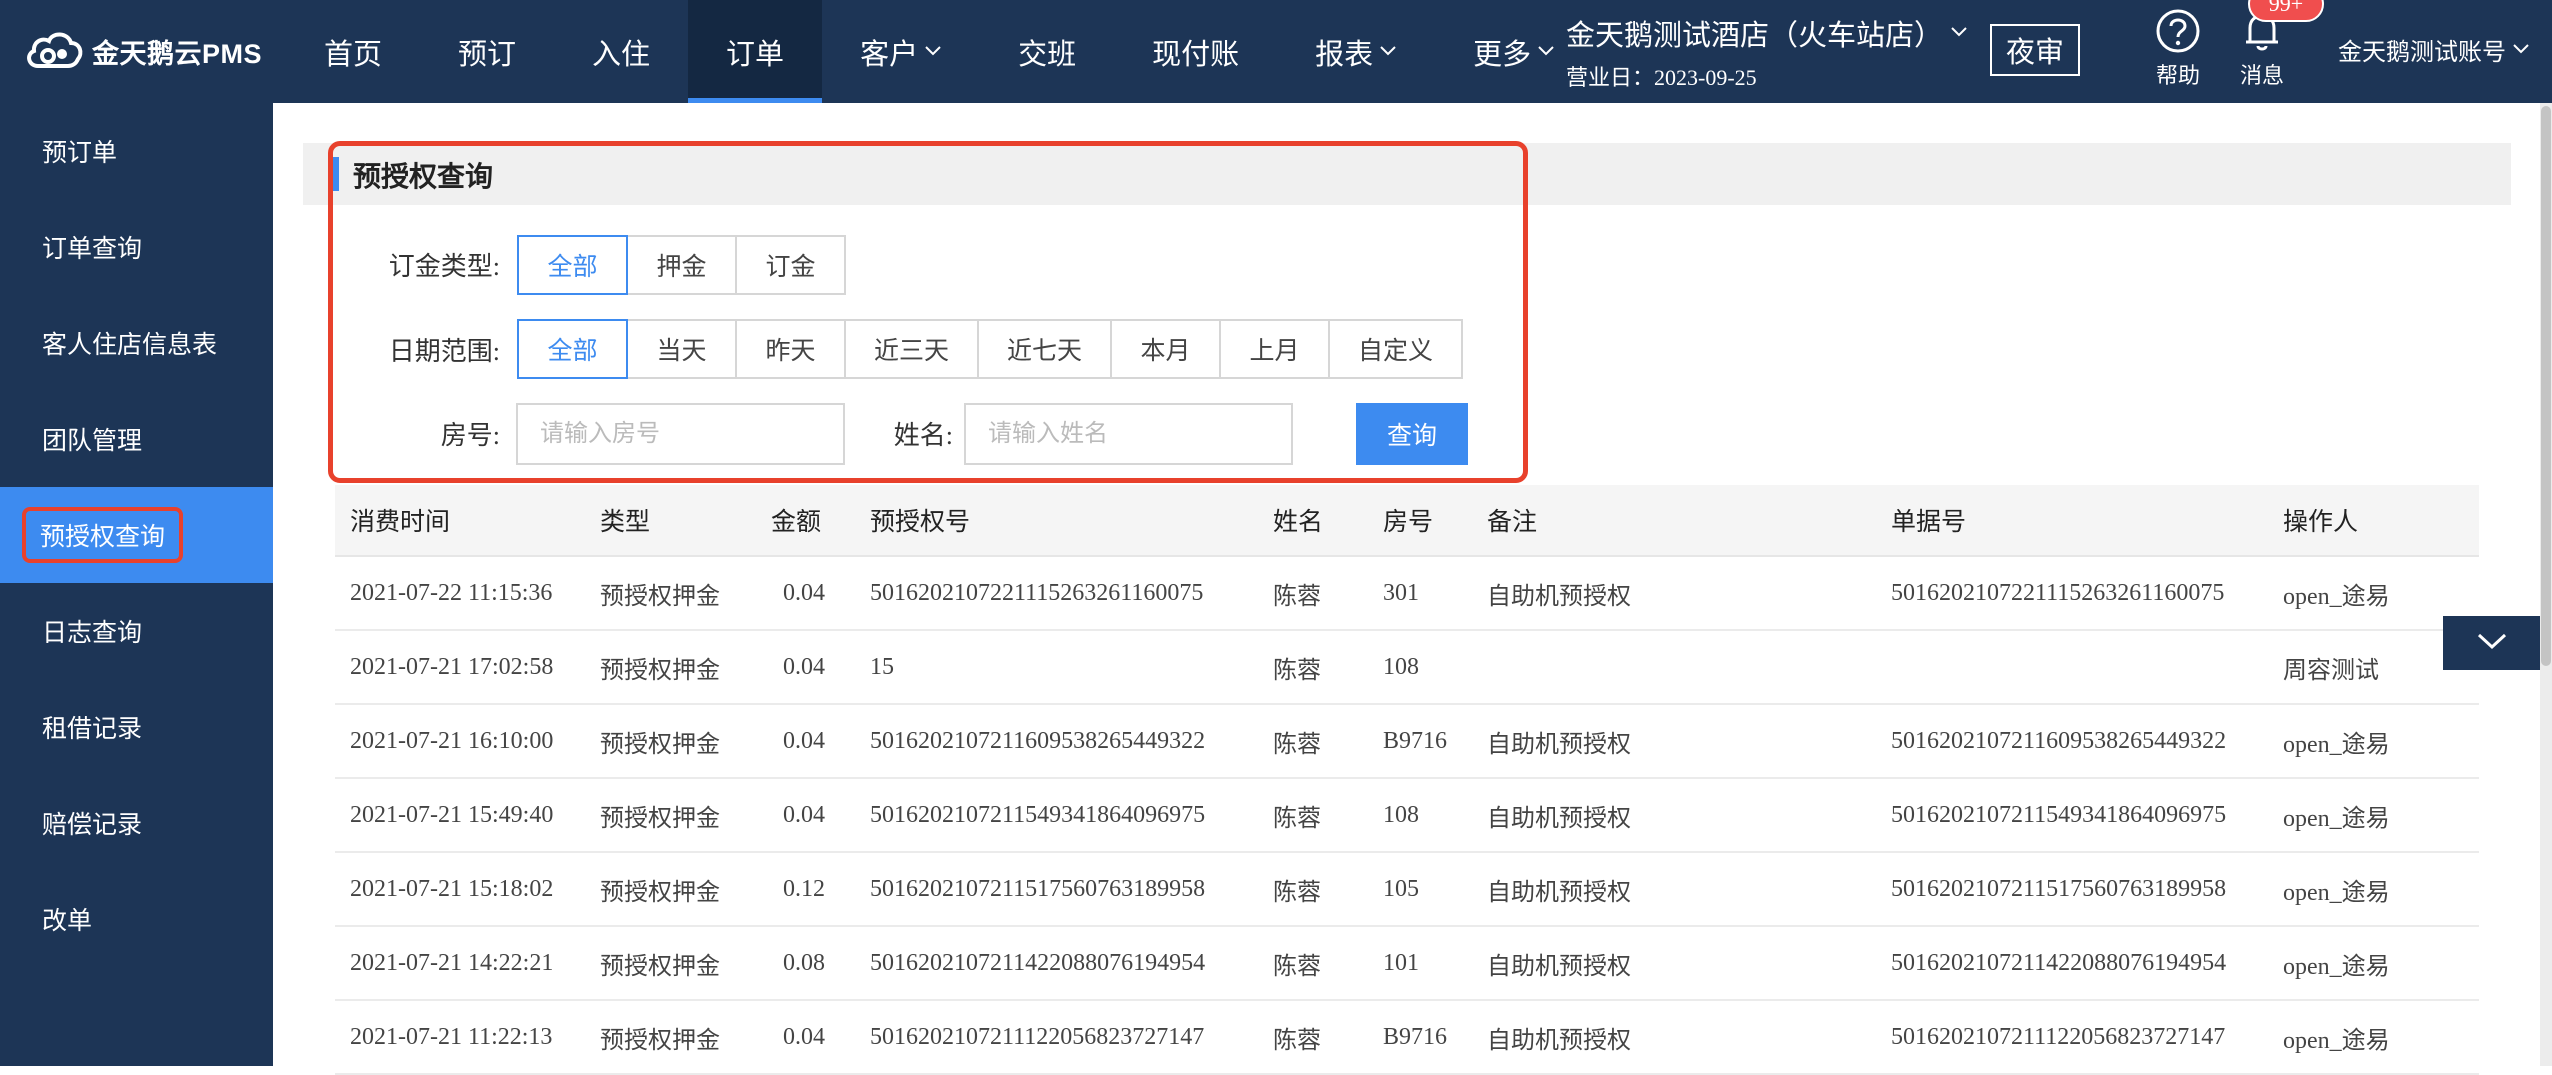  What do you see at coordinates (2546, 386) in the screenshot?
I see `scrollbar-thumb` at bounding box center [2546, 386].